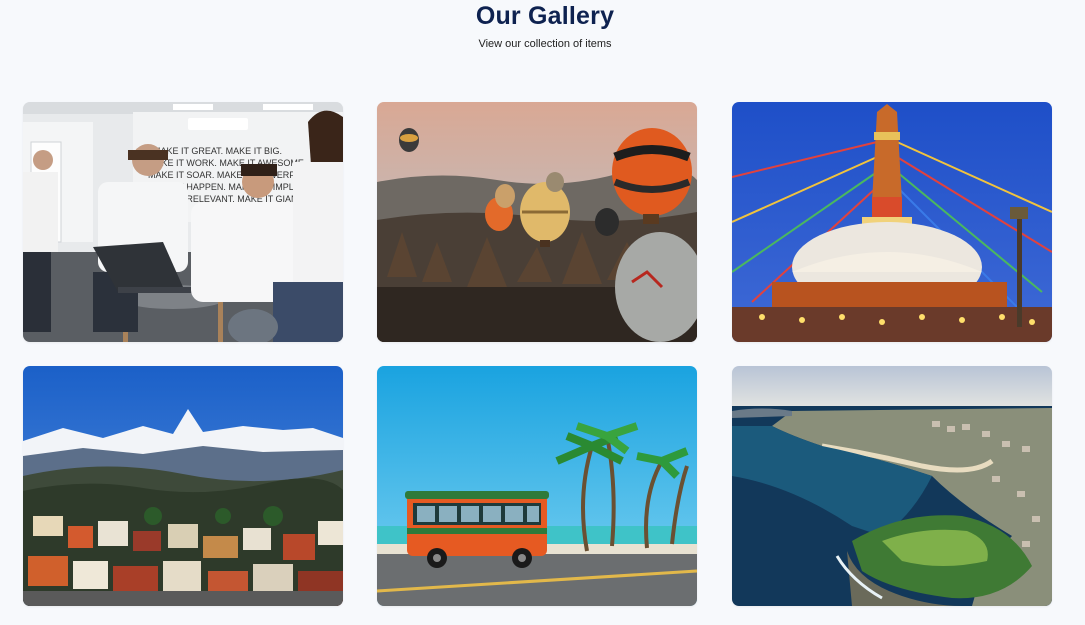  What do you see at coordinates (227, 163) in the screenshot?
I see `svg-text: MAKE IT WORK. MAKE IT AWESOME.` at bounding box center [227, 163].